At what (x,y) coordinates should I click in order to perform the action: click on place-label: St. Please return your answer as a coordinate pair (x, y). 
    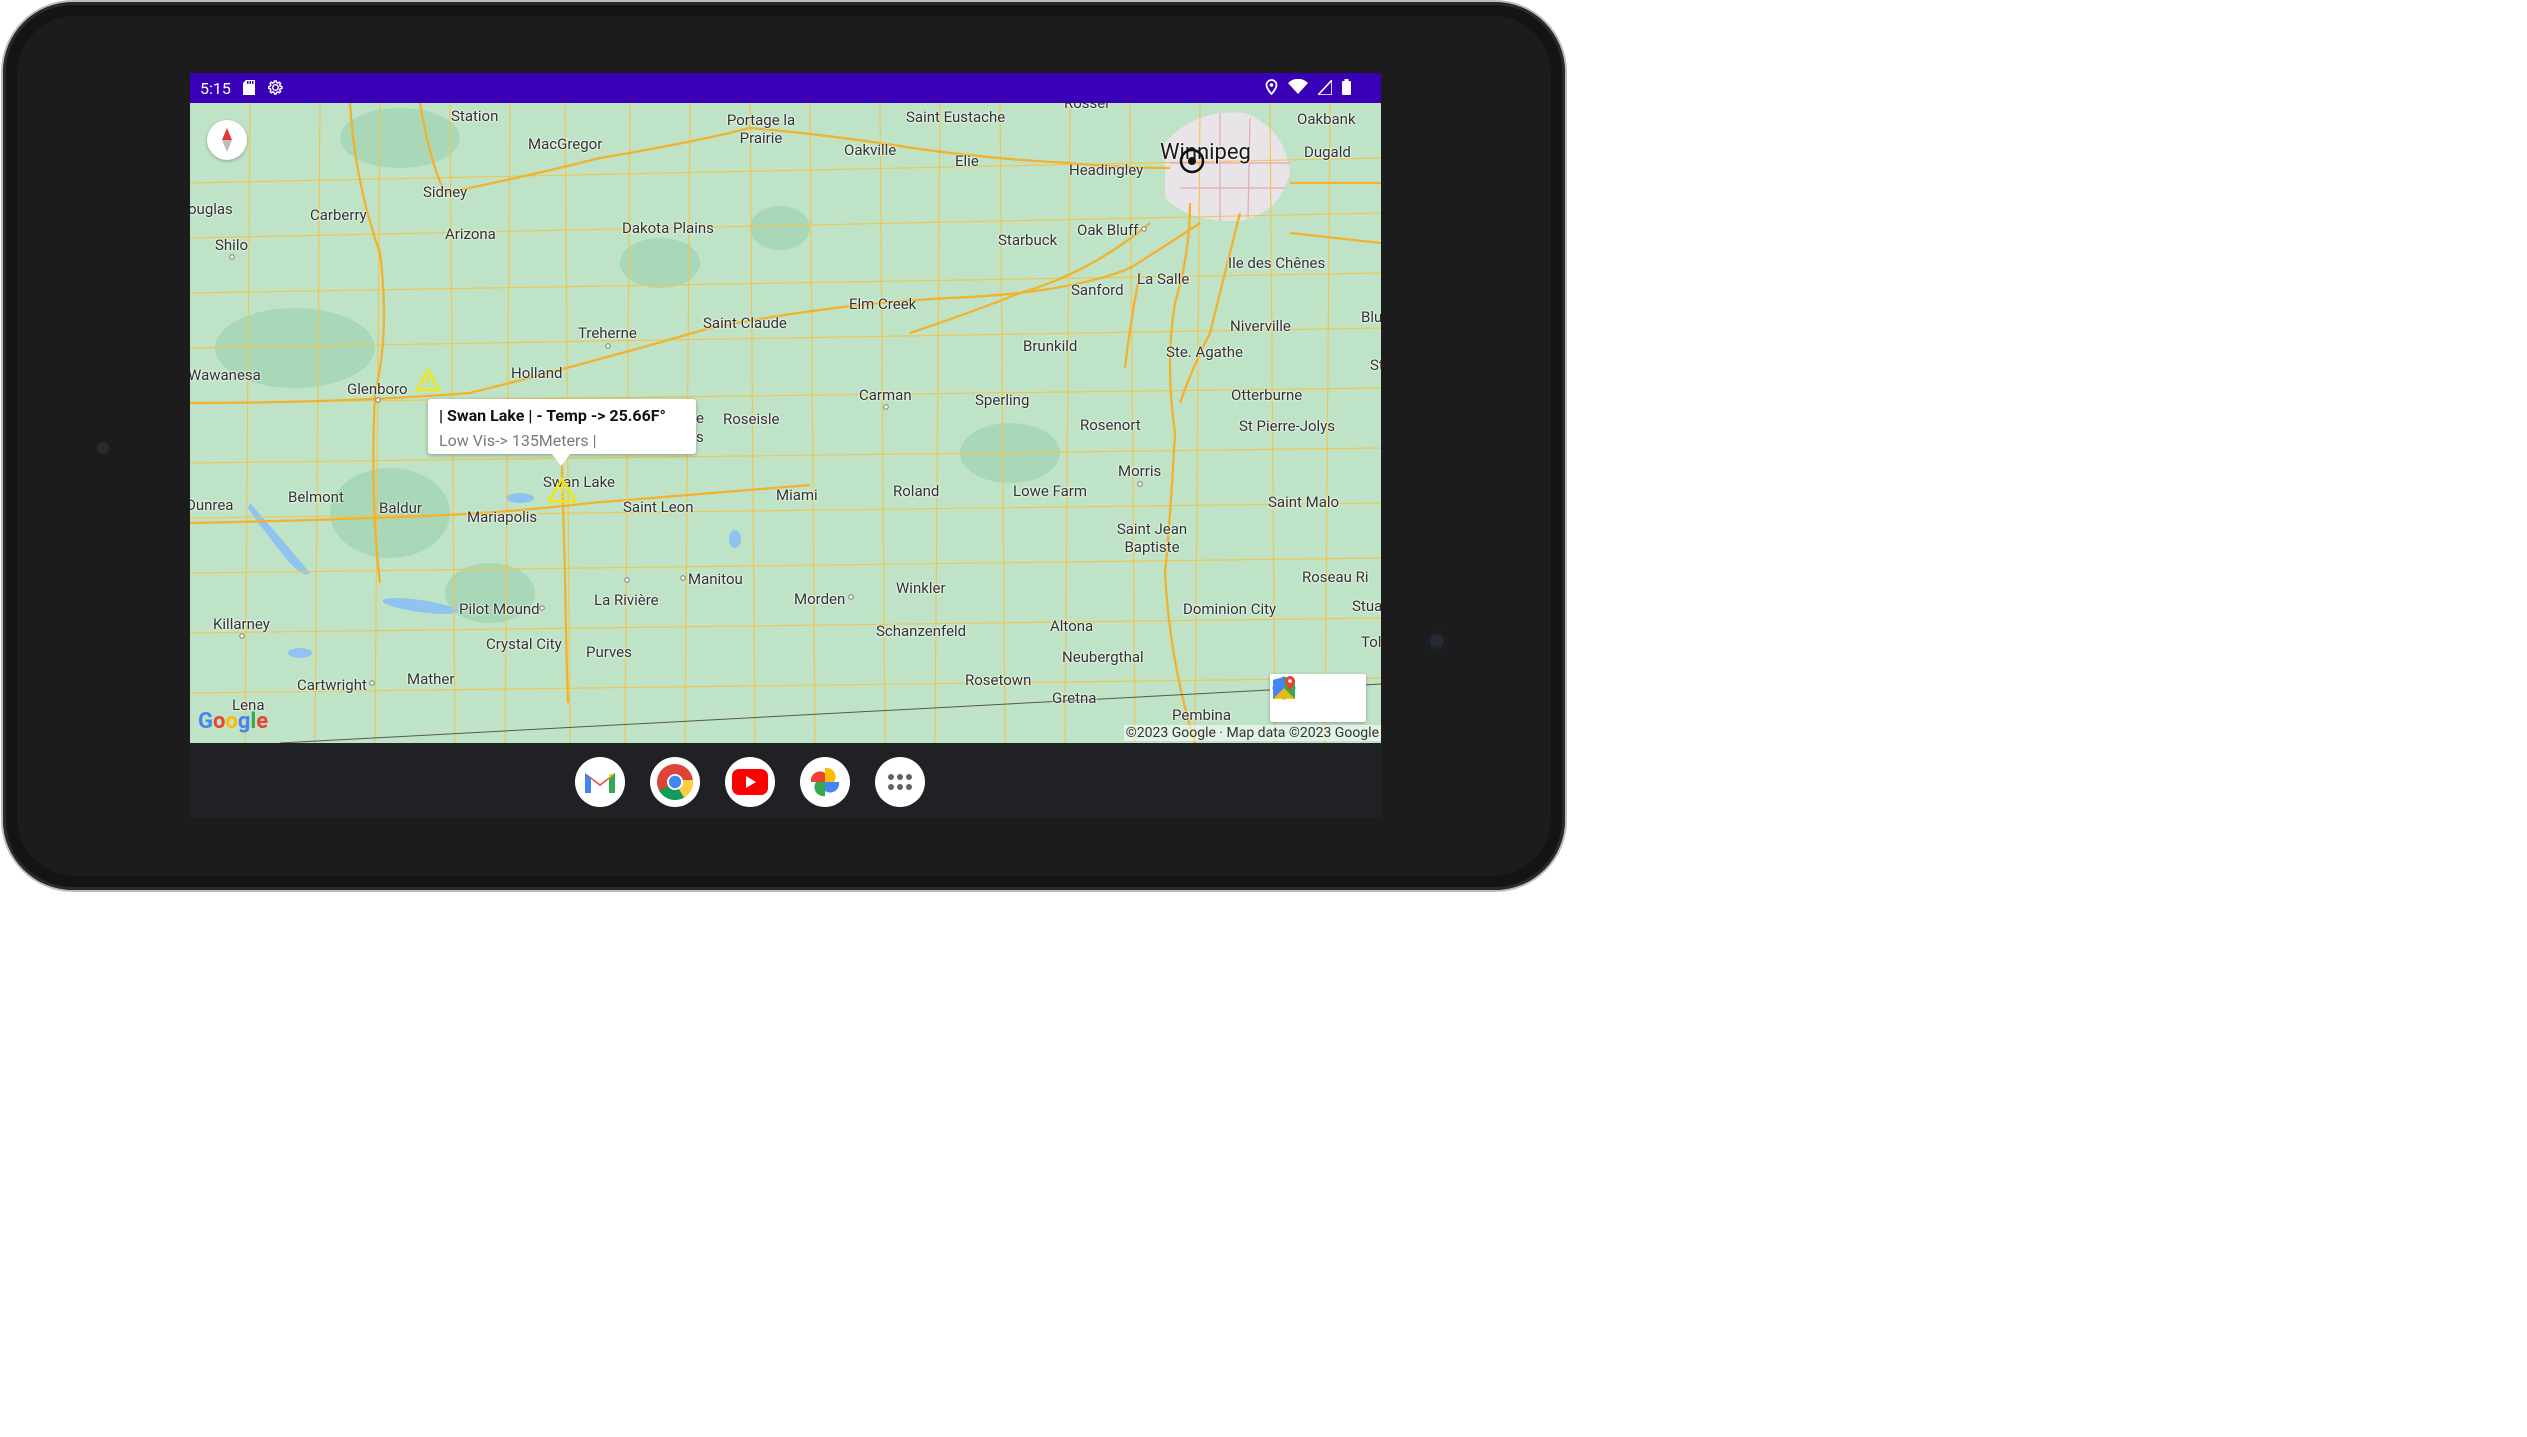
    Looking at the image, I should click on (1375, 365).